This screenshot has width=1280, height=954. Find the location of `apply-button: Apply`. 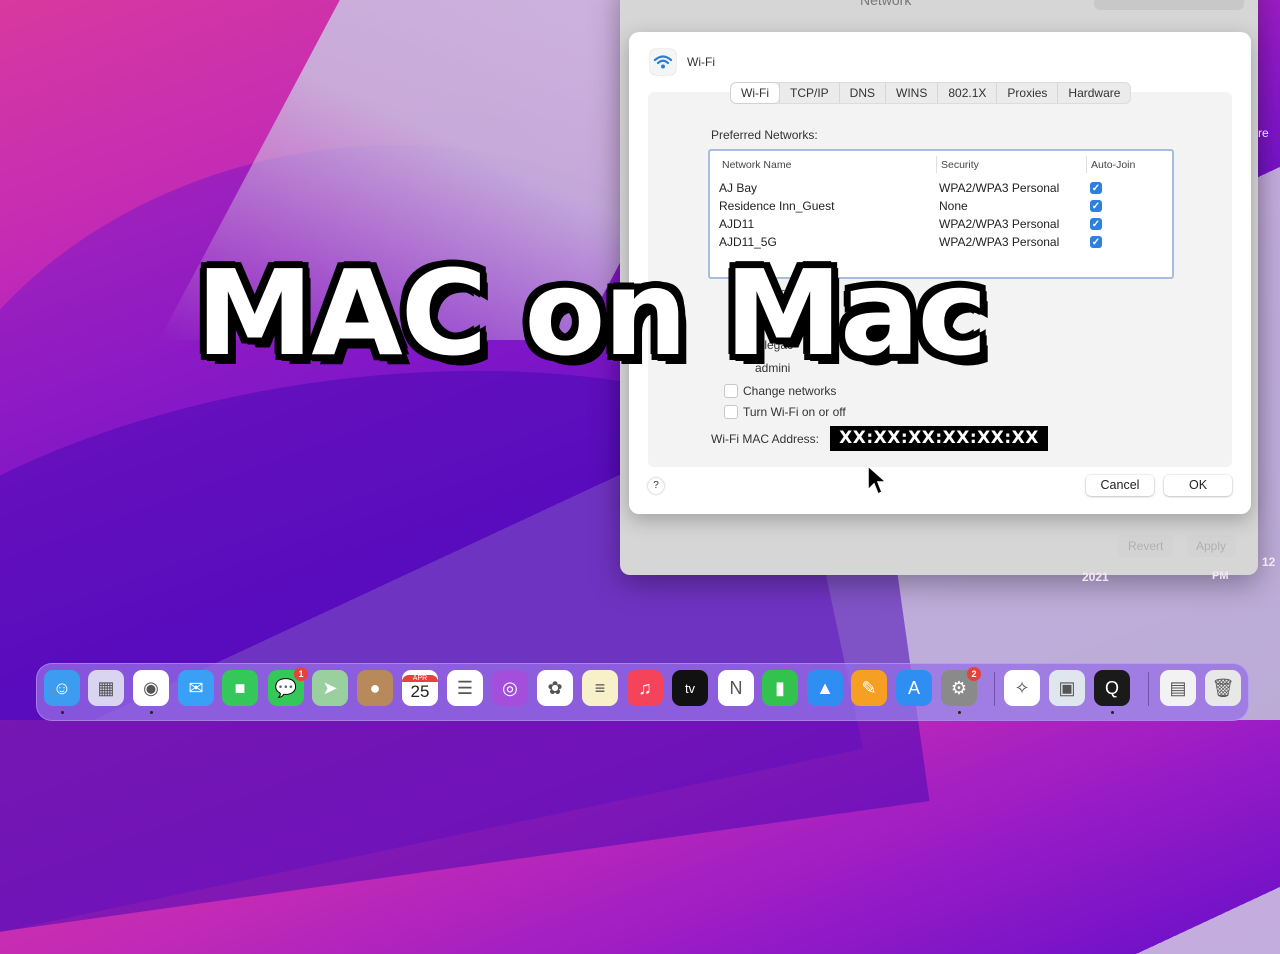

apply-button: Apply is located at coordinates (1211, 546).